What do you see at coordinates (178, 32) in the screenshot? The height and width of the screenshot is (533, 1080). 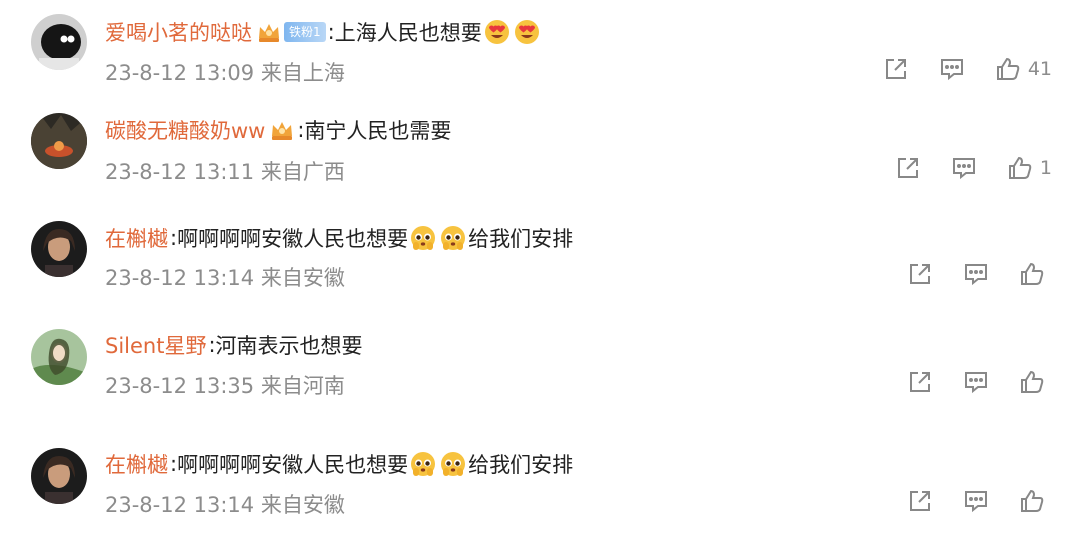 I see `username: 爱喝小茗的哒哒` at bounding box center [178, 32].